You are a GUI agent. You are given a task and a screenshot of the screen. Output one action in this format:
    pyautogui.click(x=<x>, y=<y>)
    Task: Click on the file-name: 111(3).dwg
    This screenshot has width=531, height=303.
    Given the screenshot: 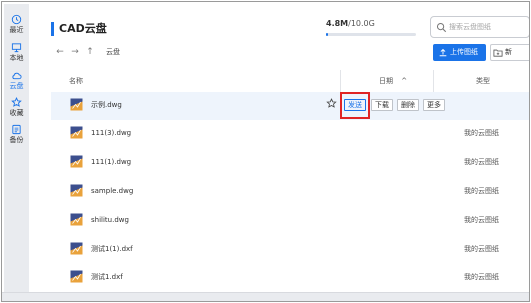 What is the action you would take?
    pyautogui.click(x=111, y=133)
    